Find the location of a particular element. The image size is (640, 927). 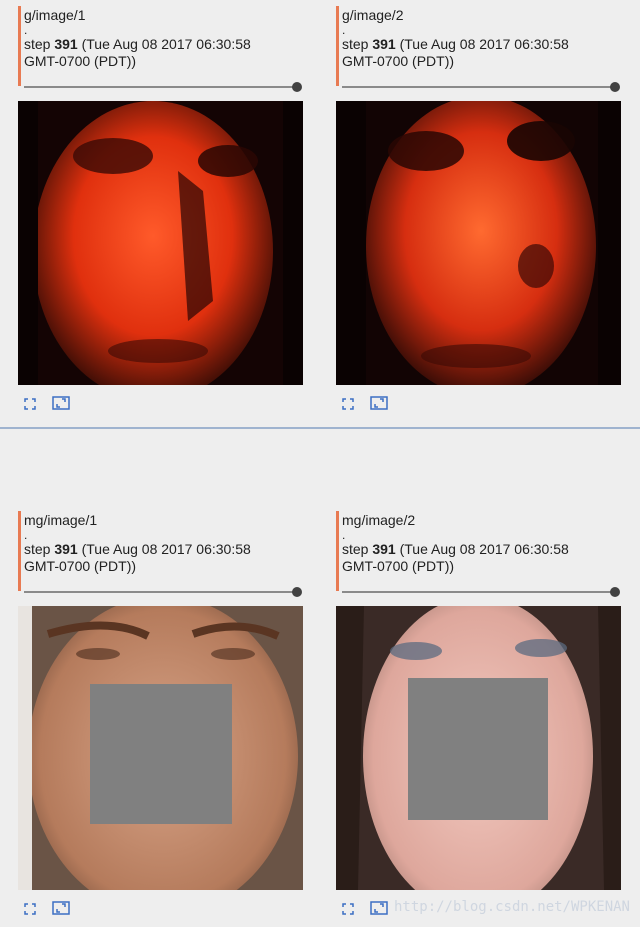

watermark: http://blog.csdn.net/WPKENAN is located at coordinates (511, 907).